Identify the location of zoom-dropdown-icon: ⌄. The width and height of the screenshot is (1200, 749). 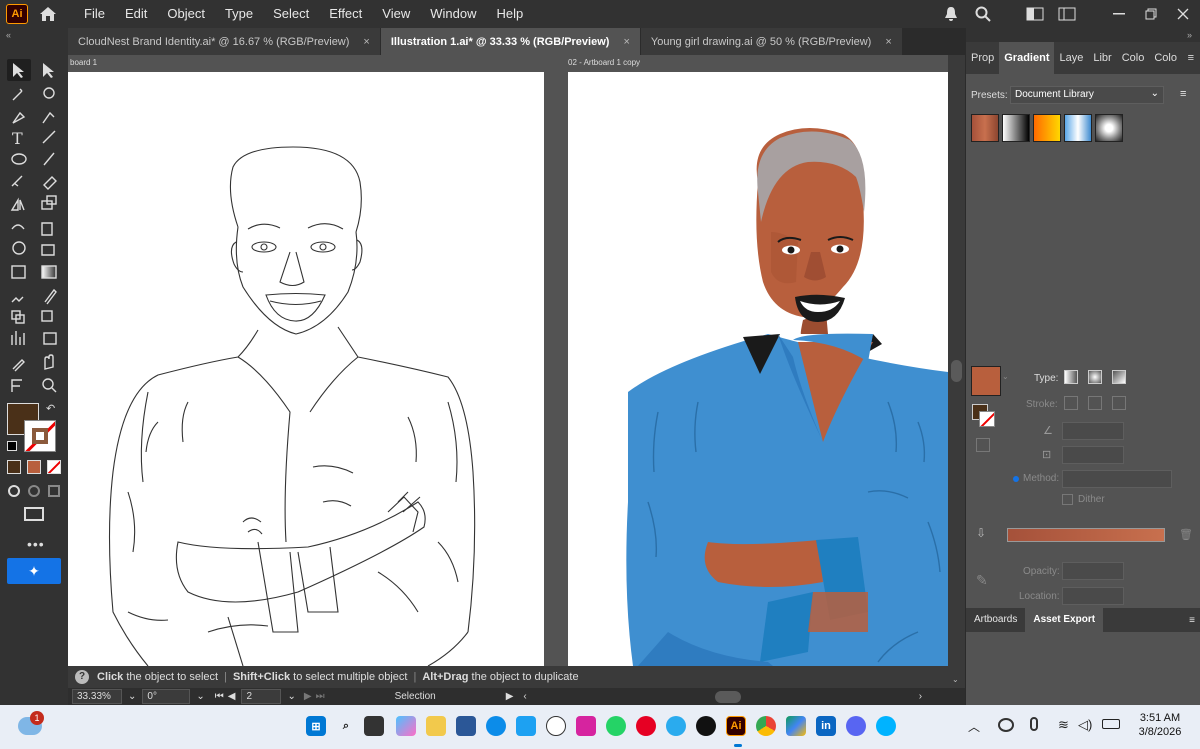
(132, 696).